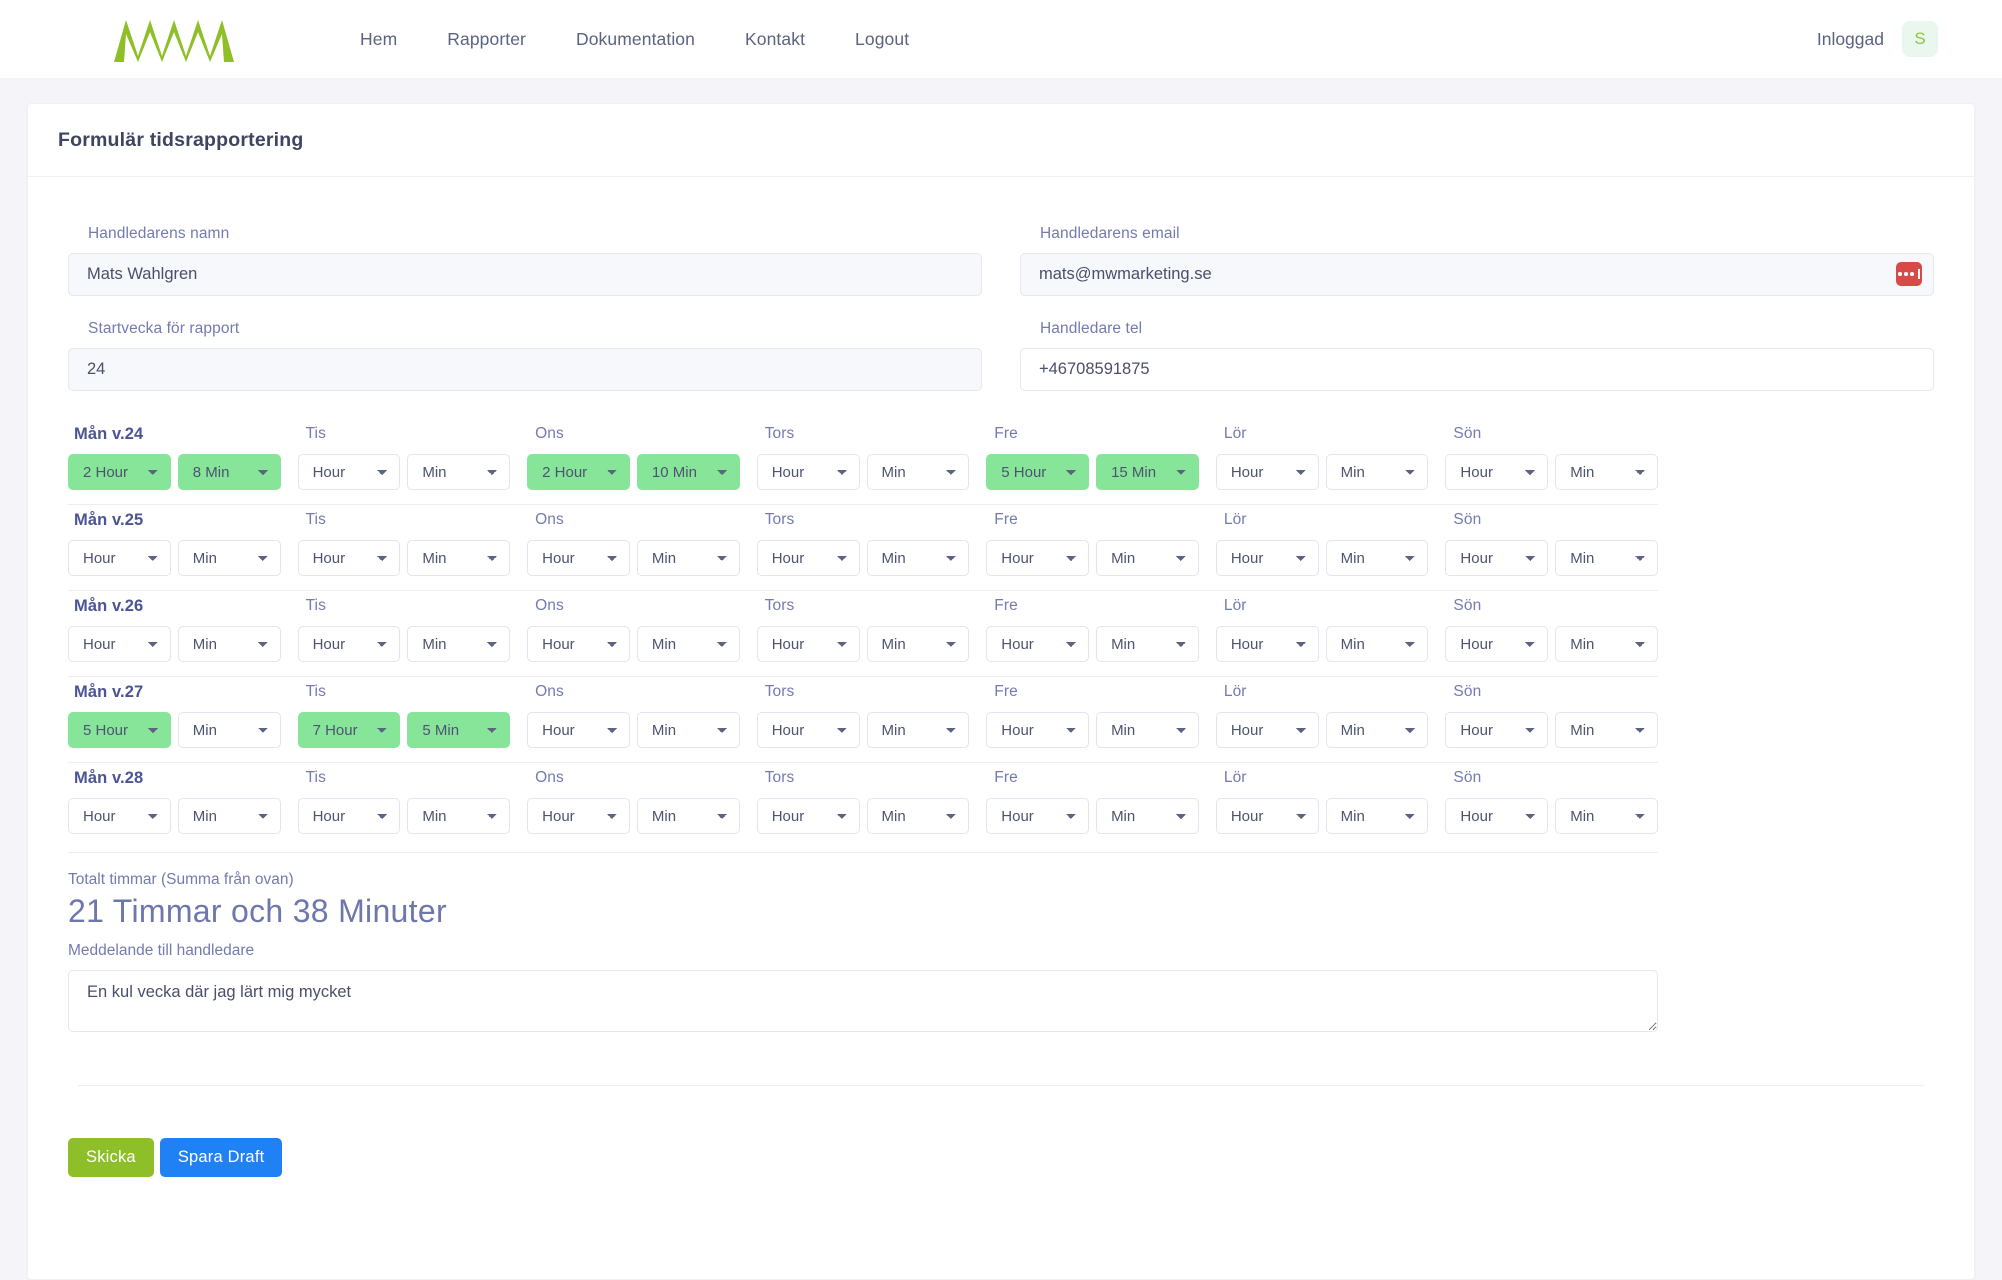 This screenshot has width=2002, height=1280. Describe the element at coordinates (378, 39) in the screenshot. I see `nav-link-hem: Hem` at that location.